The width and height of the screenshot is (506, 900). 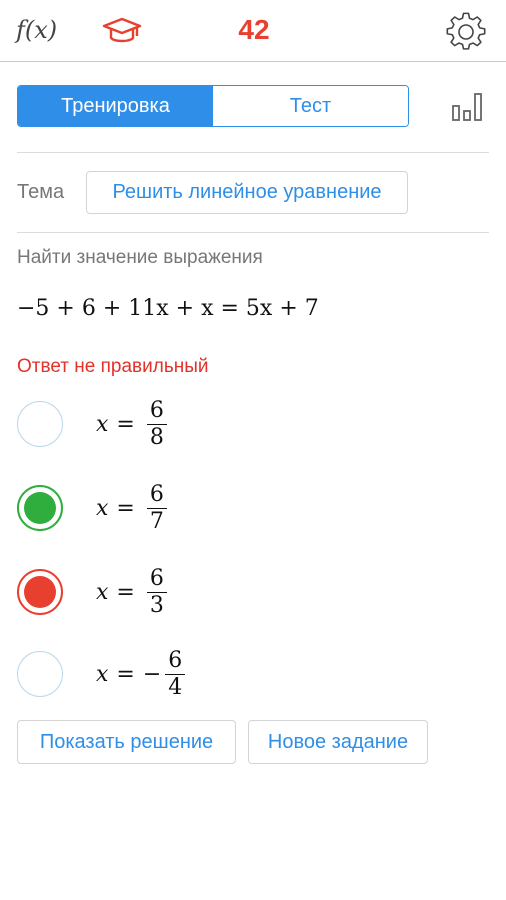 What do you see at coordinates (40, 592) in the screenshot?
I see `radio-button-wrong` at bounding box center [40, 592].